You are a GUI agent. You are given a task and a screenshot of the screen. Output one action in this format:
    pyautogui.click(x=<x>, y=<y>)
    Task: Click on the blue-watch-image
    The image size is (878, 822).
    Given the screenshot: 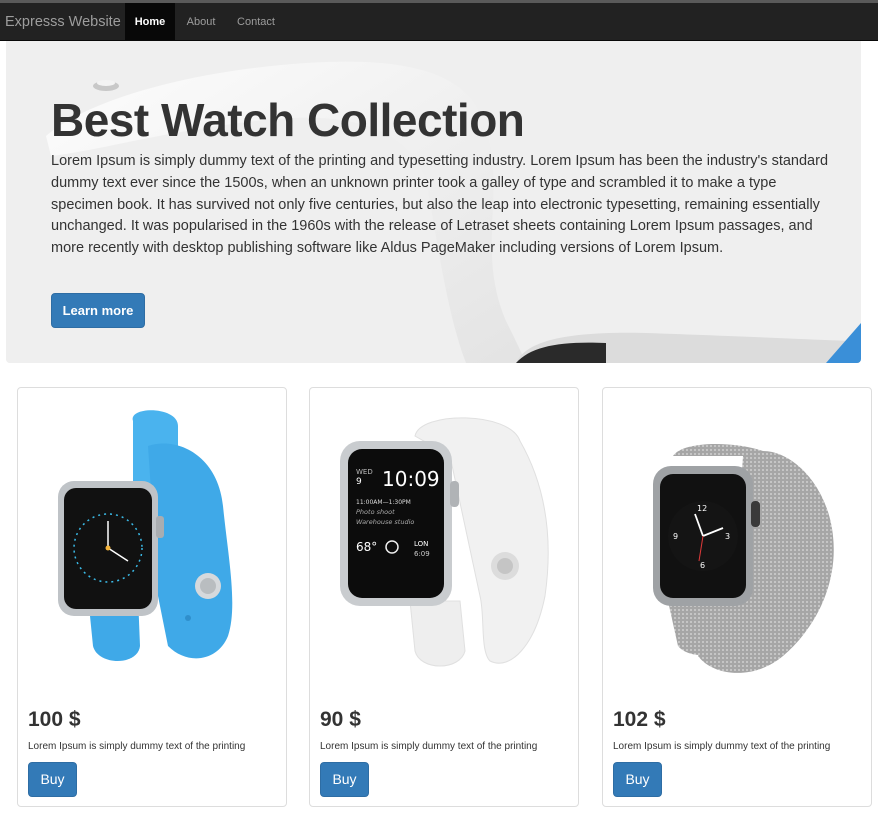 What is the action you would take?
    pyautogui.click(x=145, y=535)
    